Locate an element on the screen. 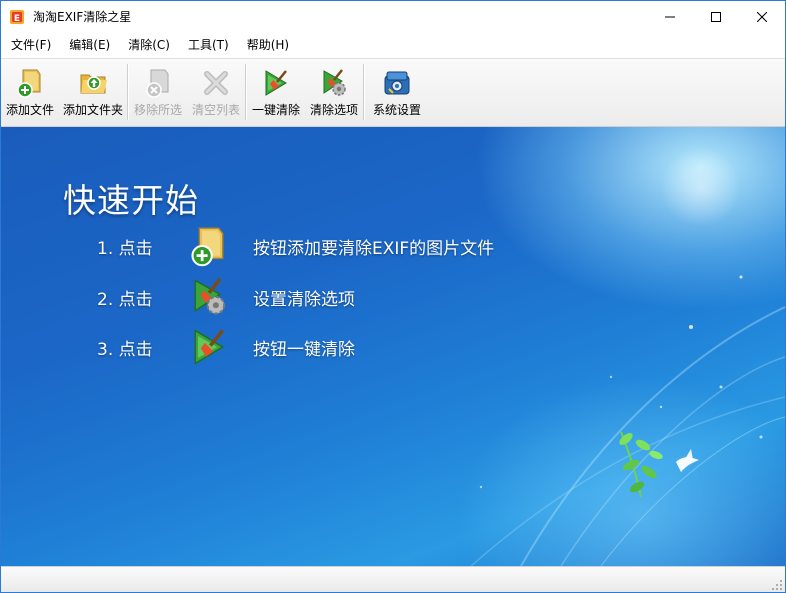 The width and height of the screenshot is (786, 593). menu-help: 帮助(H) is located at coordinates (267, 45).